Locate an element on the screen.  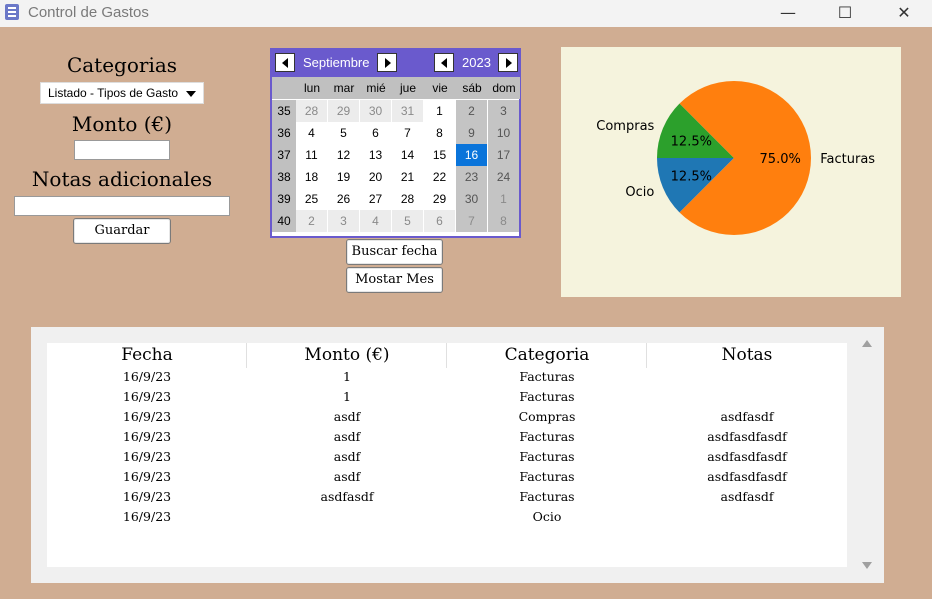
calendar-day: 27 is located at coordinates (375, 199).